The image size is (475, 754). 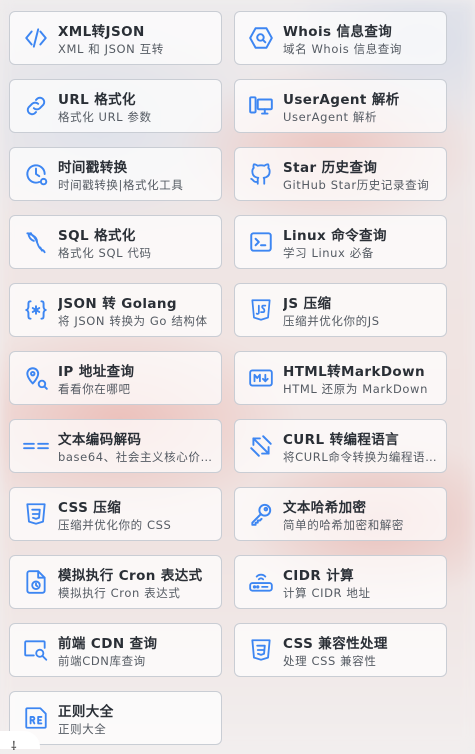 What do you see at coordinates (330, 117) in the screenshot?
I see `tool-desc: UserAgent 解析` at bounding box center [330, 117].